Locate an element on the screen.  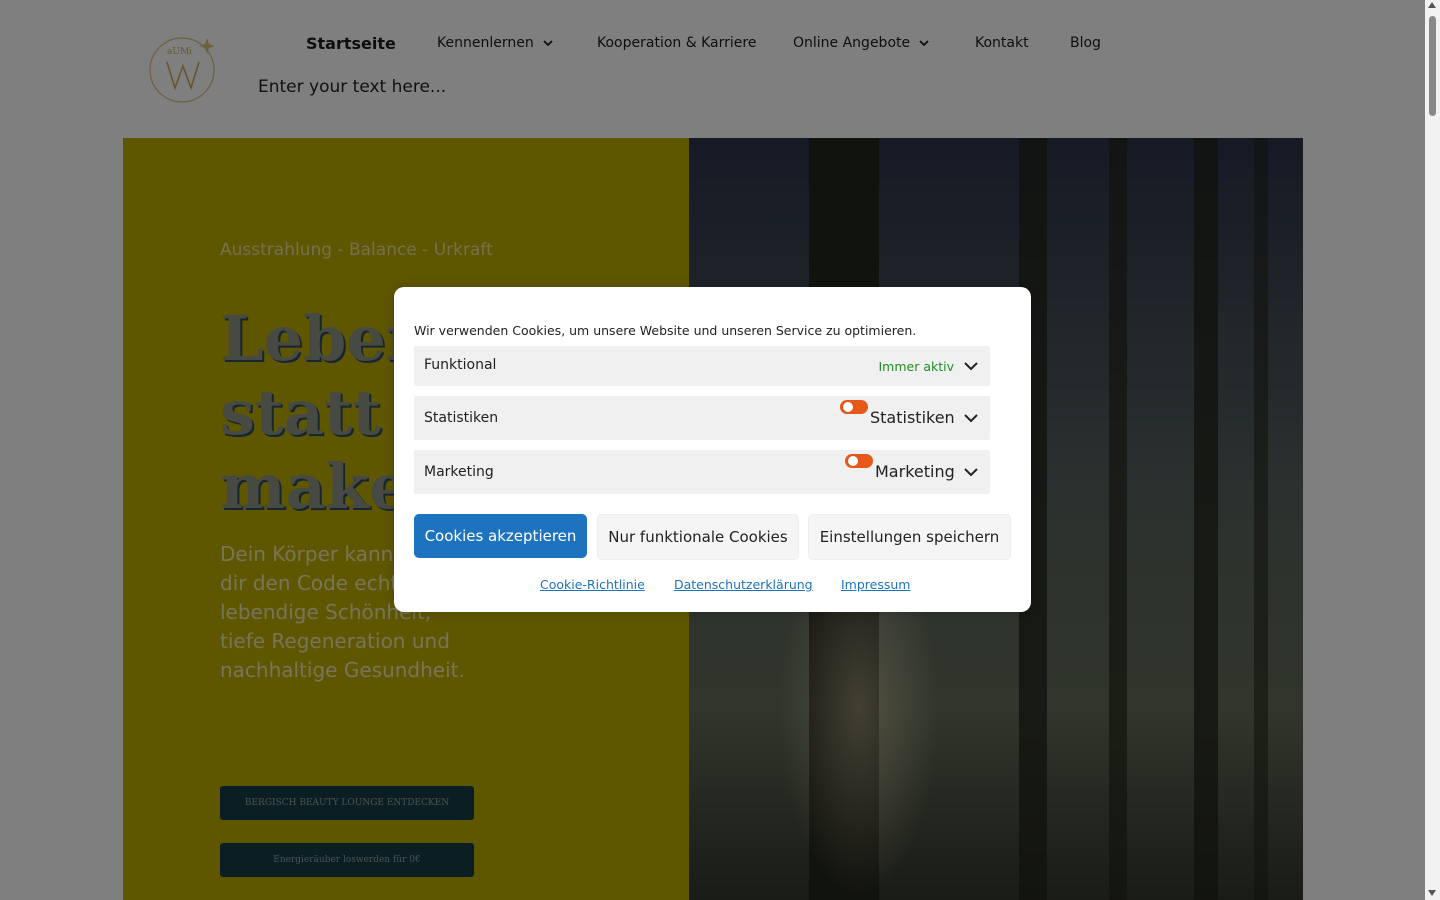
accept-cookies-button: Cookies akzeptieren is located at coordinates (500, 536).